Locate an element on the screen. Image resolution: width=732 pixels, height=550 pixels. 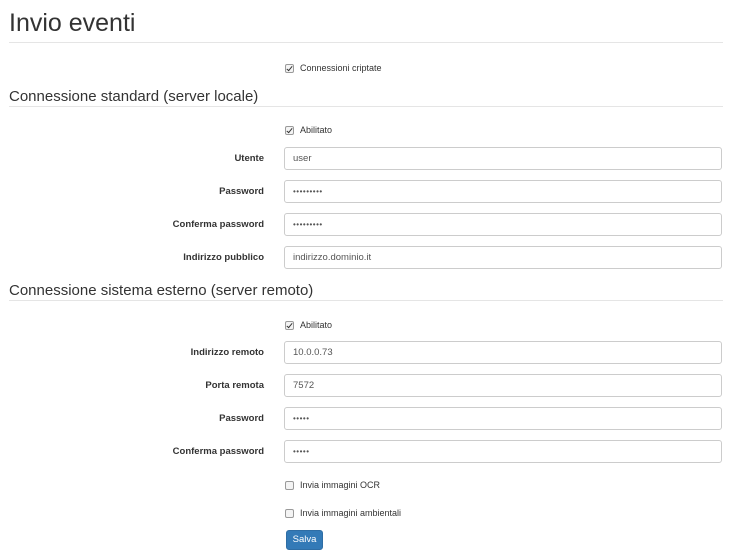
external-enabled-checkbox is located at coordinates (289, 325).